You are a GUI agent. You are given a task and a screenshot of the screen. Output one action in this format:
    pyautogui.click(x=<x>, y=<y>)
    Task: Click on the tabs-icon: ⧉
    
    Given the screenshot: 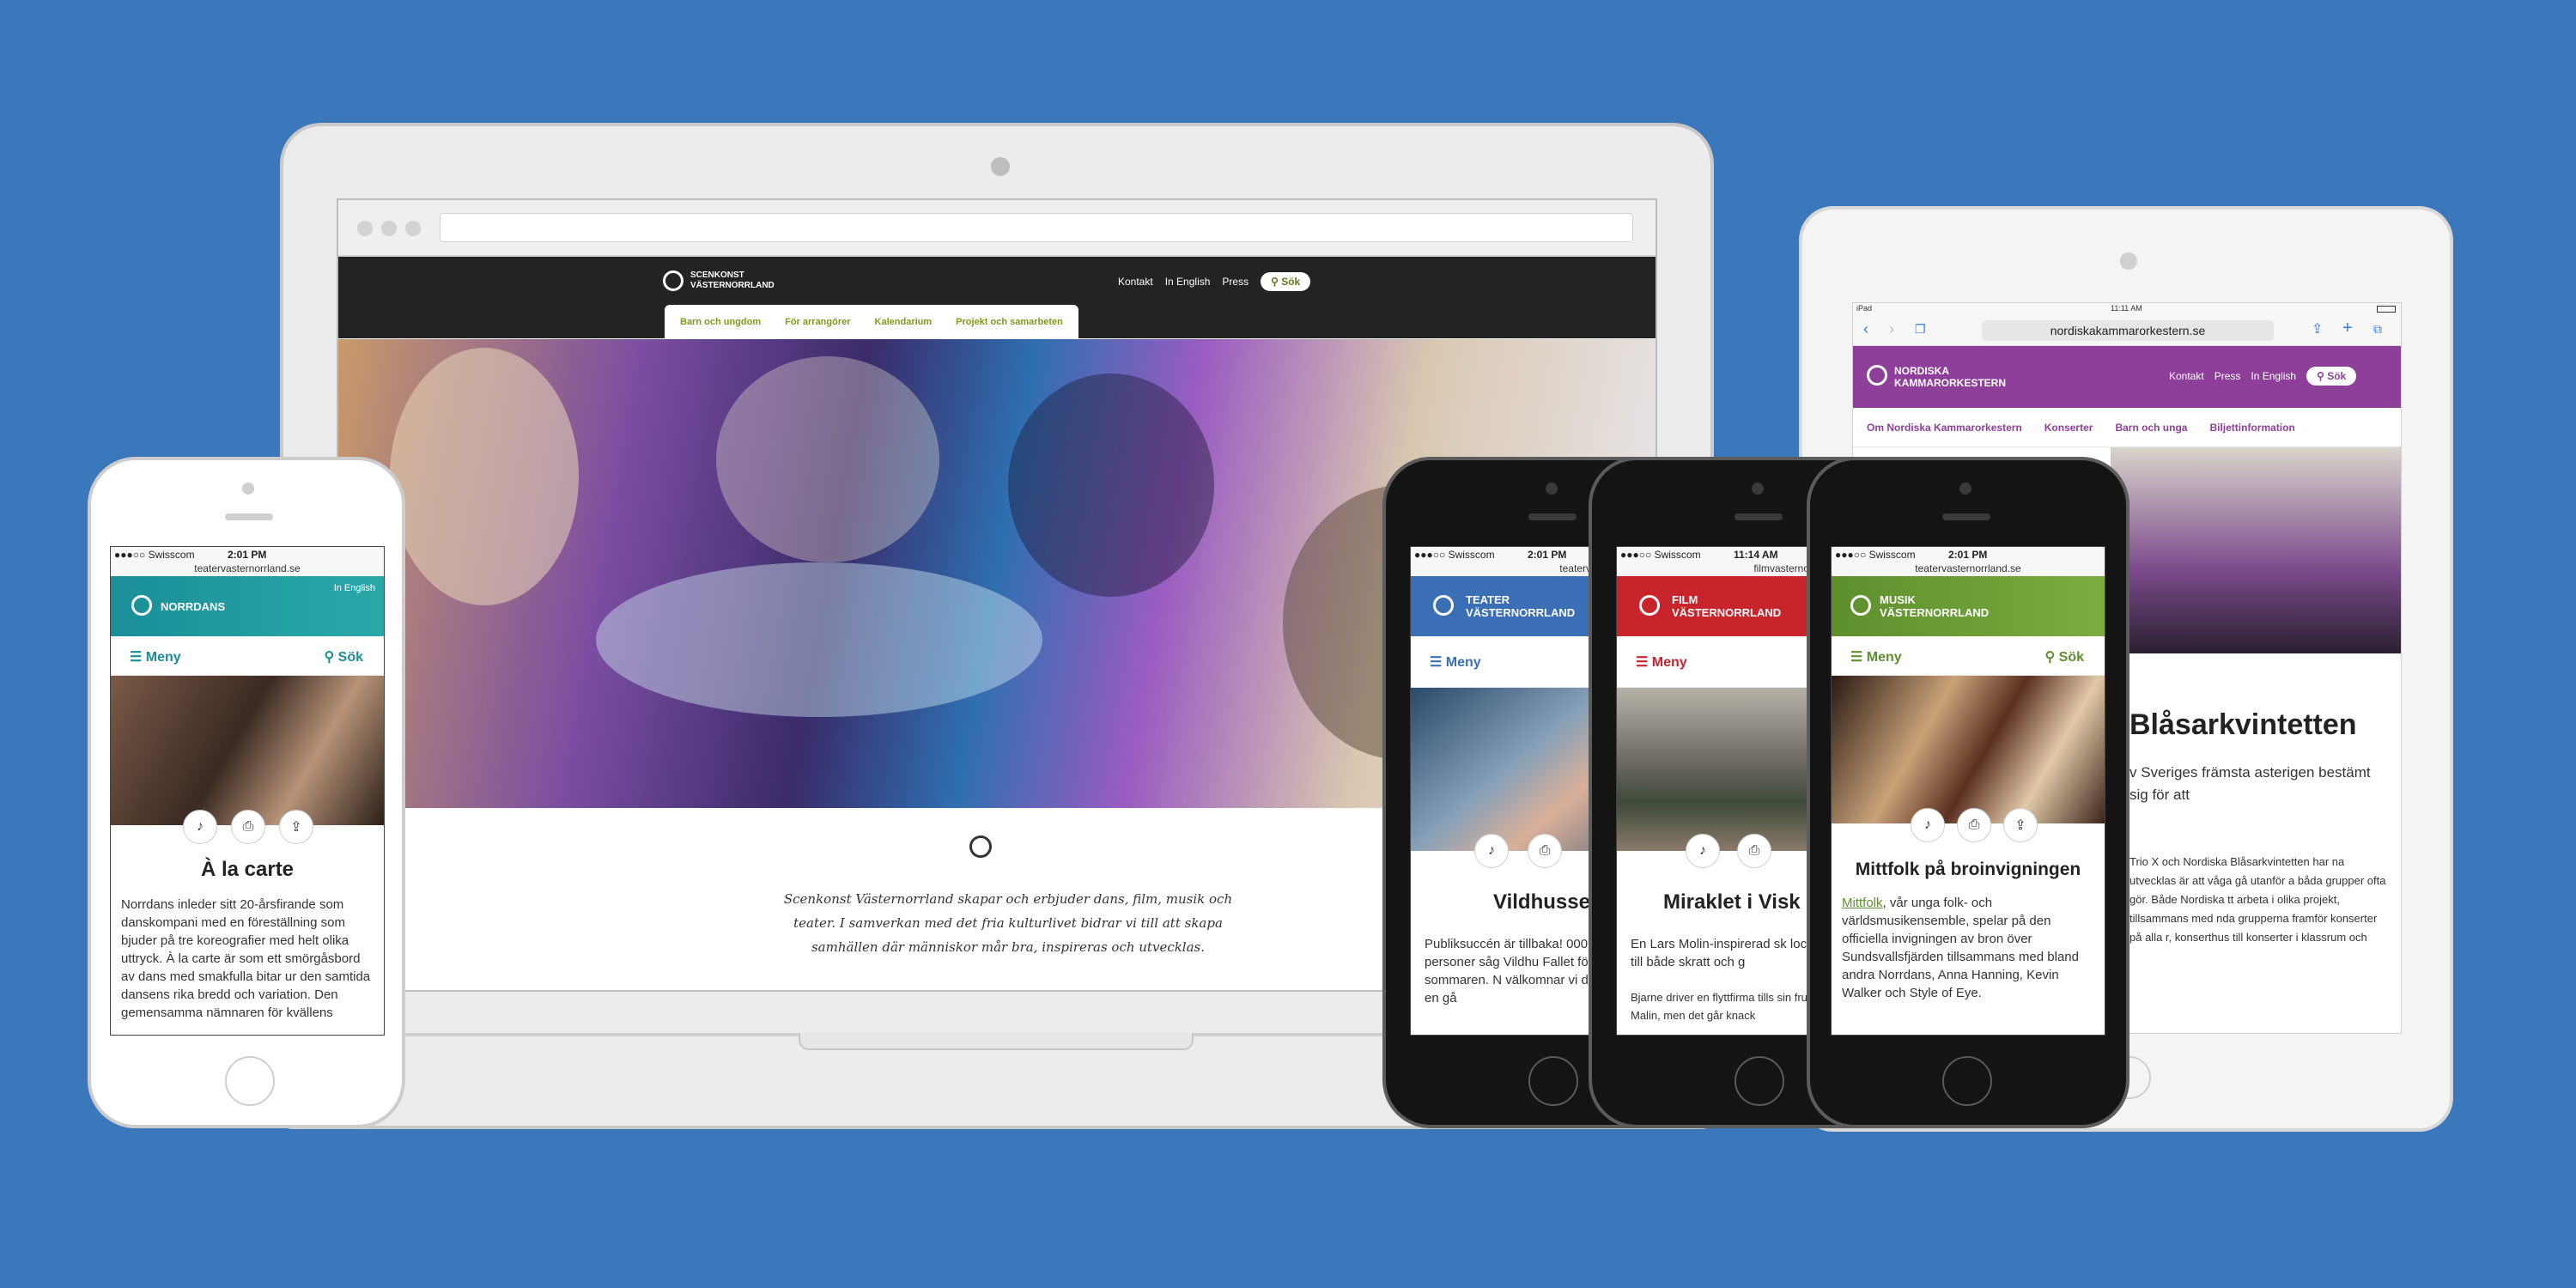 What is the action you would take?
    pyautogui.click(x=2377, y=329)
    